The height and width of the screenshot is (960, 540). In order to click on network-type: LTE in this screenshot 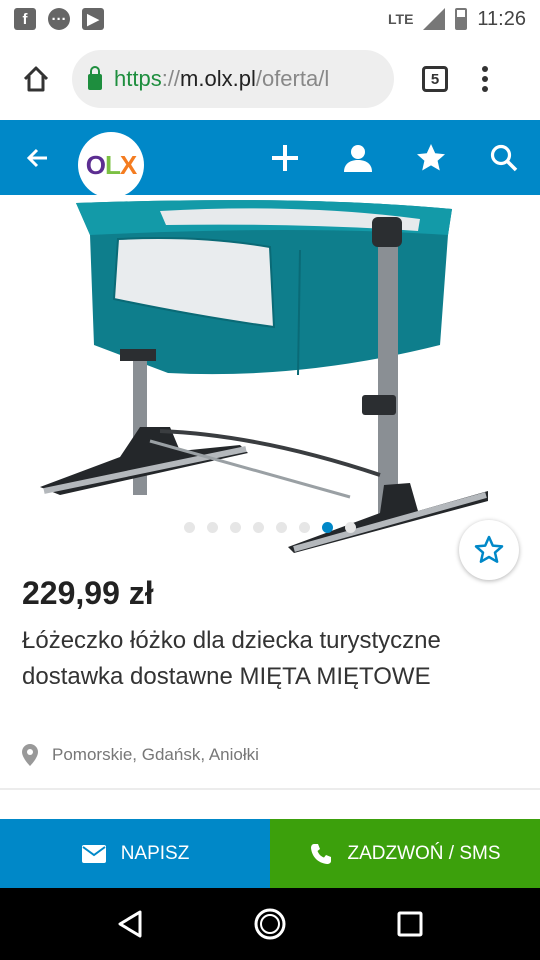, I will do `click(401, 19)`.